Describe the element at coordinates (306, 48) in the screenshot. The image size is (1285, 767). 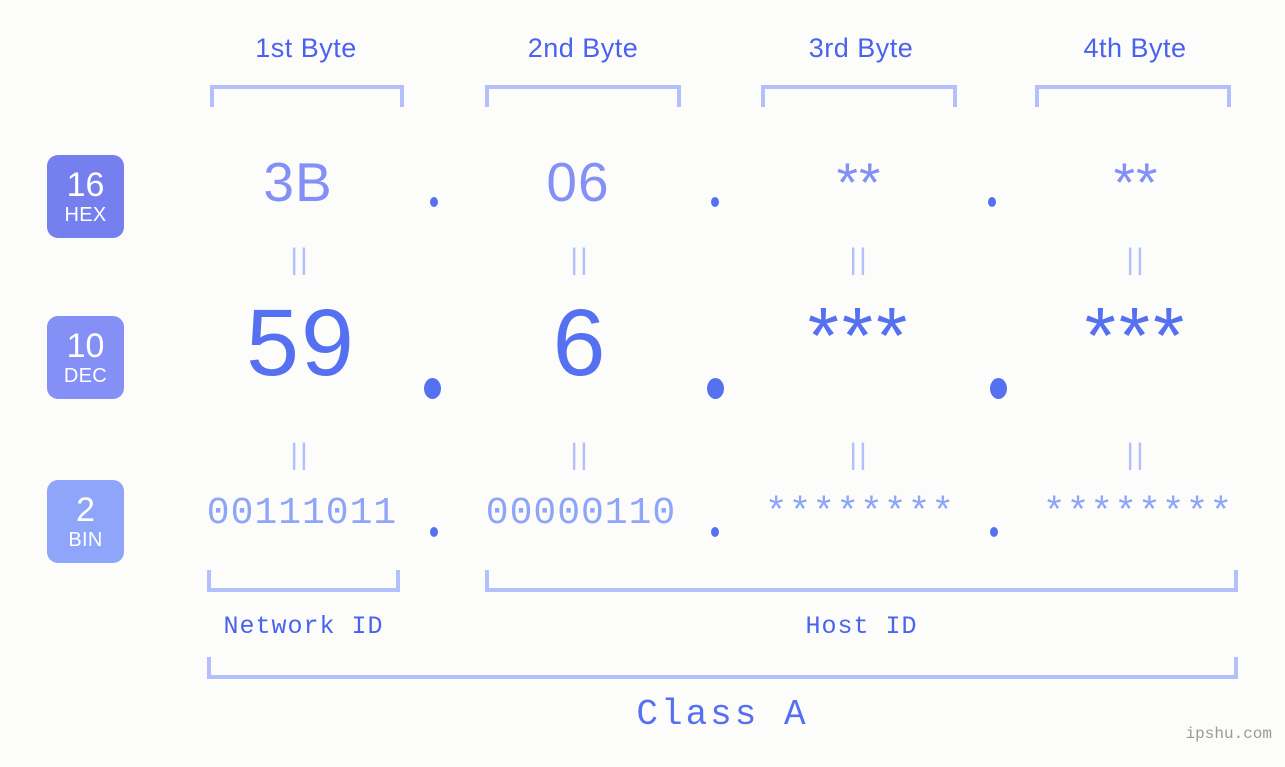
I see `byte-header-1: 1st Byte` at that location.